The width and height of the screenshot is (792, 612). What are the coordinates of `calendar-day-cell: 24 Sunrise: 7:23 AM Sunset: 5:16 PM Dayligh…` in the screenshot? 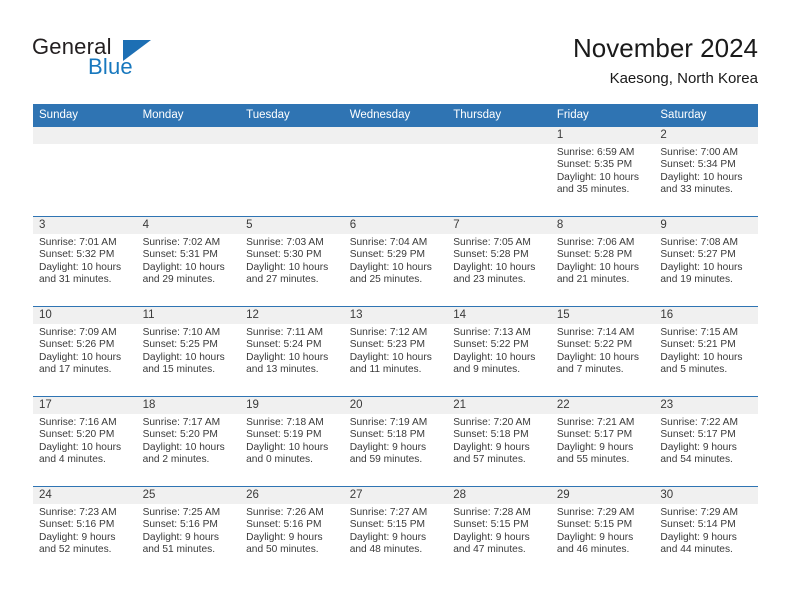 It's located at (85, 531).